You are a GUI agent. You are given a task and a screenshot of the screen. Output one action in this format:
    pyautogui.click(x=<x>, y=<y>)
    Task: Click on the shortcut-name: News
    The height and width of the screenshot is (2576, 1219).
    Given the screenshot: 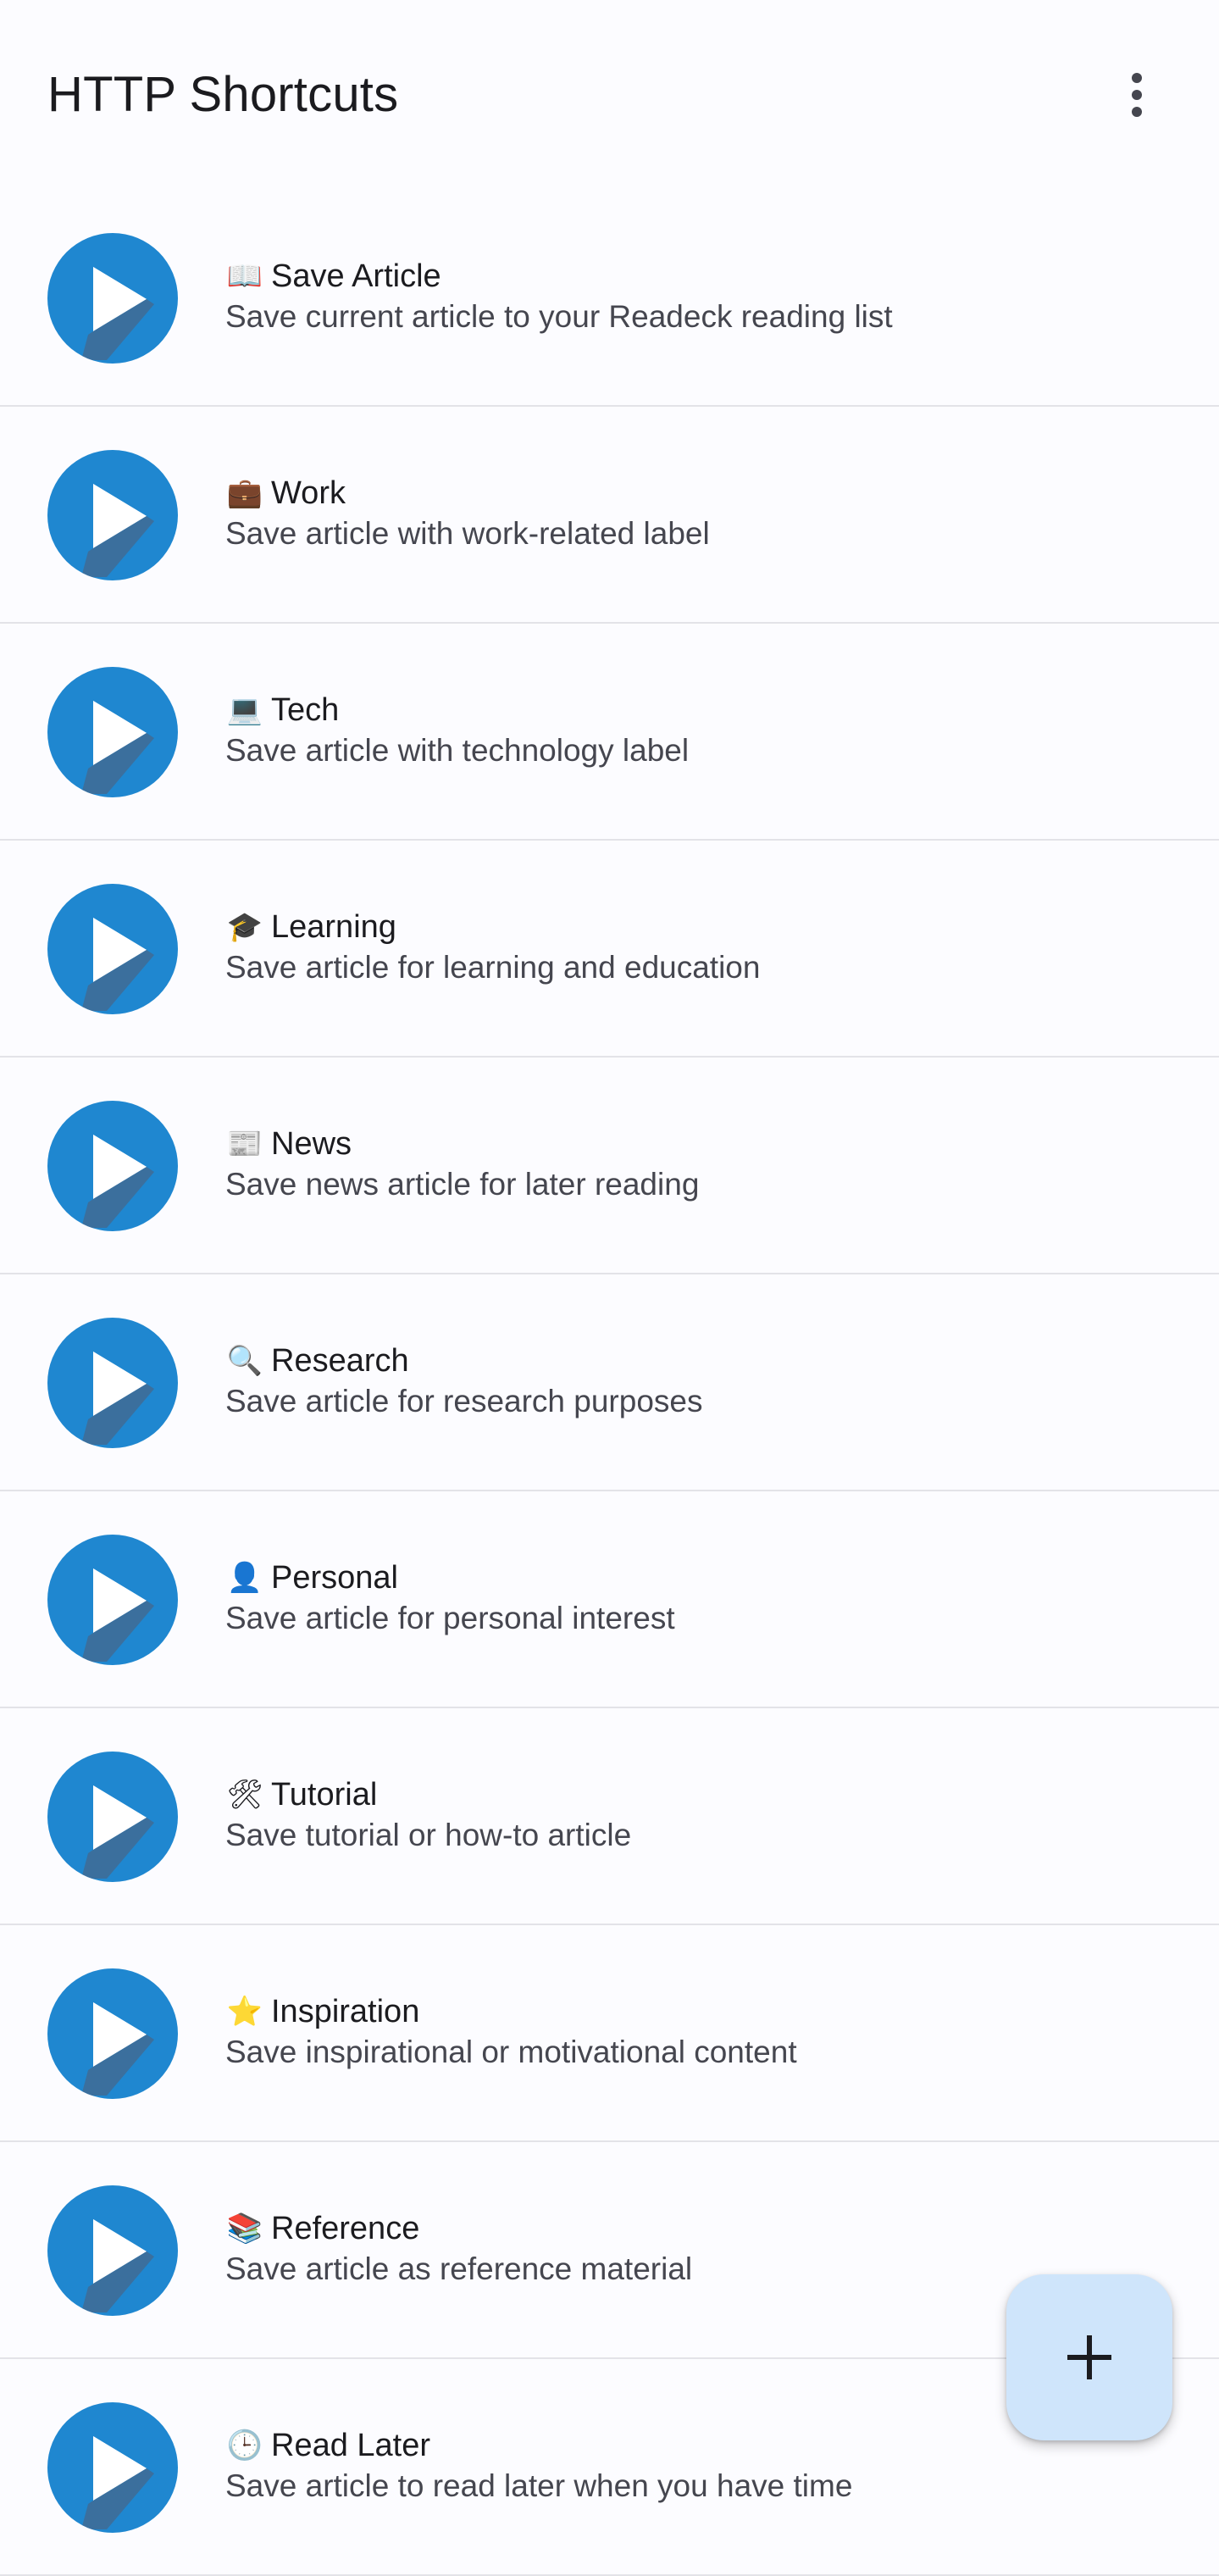 What is the action you would take?
    pyautogui.click(x=311, y=1144)
    